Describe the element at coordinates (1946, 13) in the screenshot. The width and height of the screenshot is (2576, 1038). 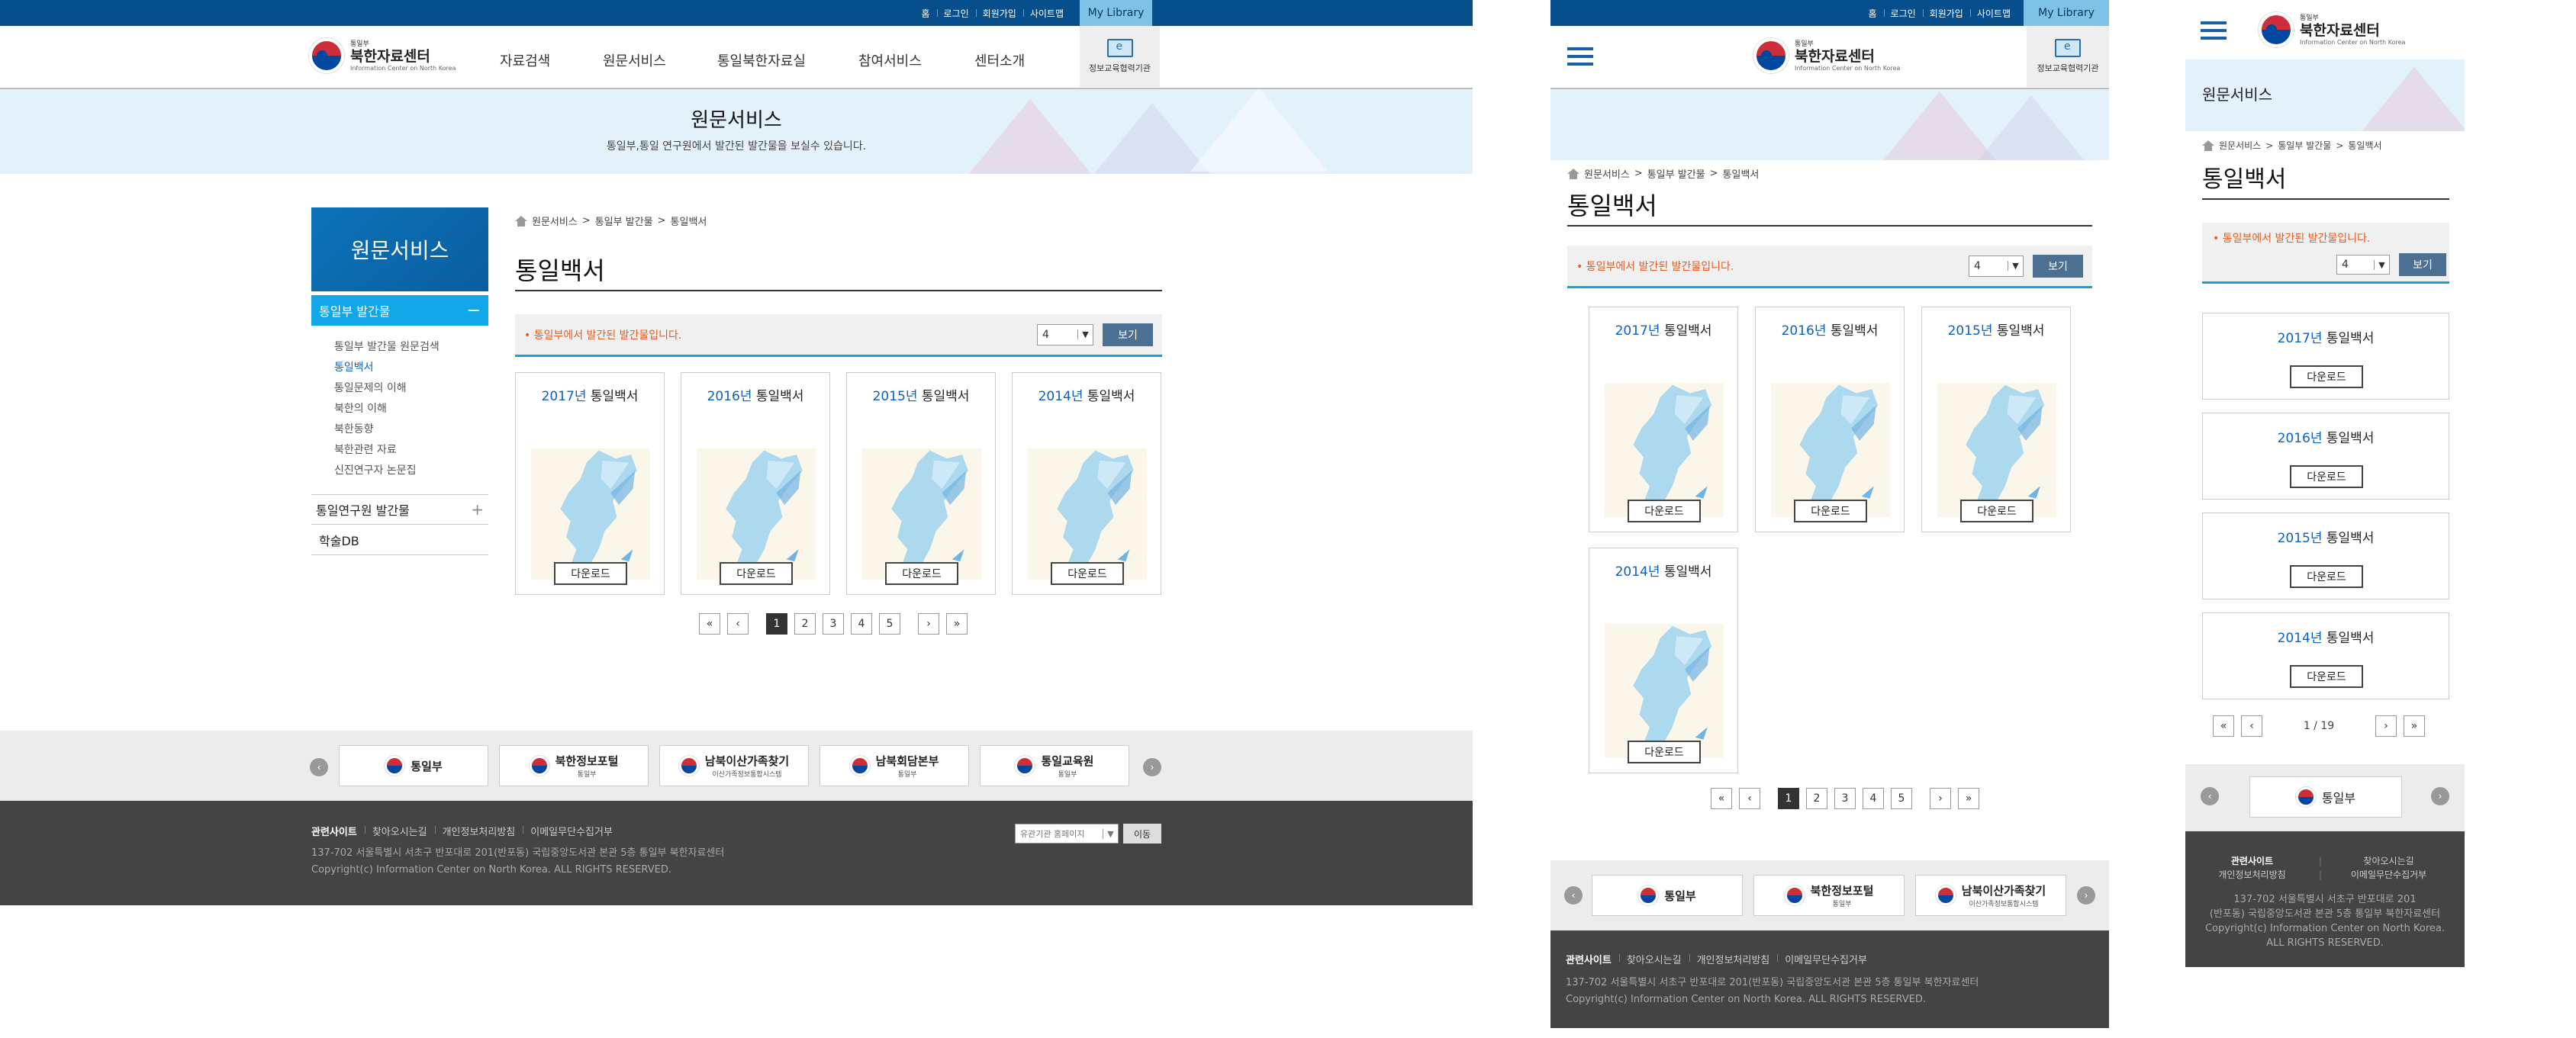
I see `signup-link: 회원가입` at that location.